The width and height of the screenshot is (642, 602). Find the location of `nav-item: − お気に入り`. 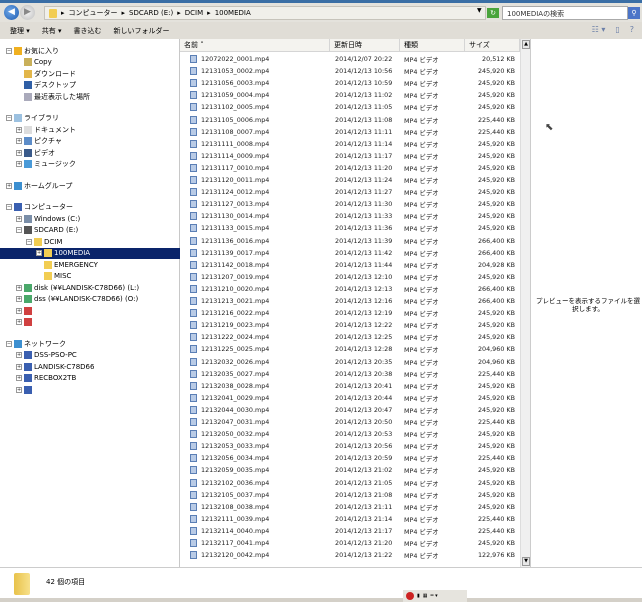

nav-item: − お気に入り is located at coordinates (32, 50).